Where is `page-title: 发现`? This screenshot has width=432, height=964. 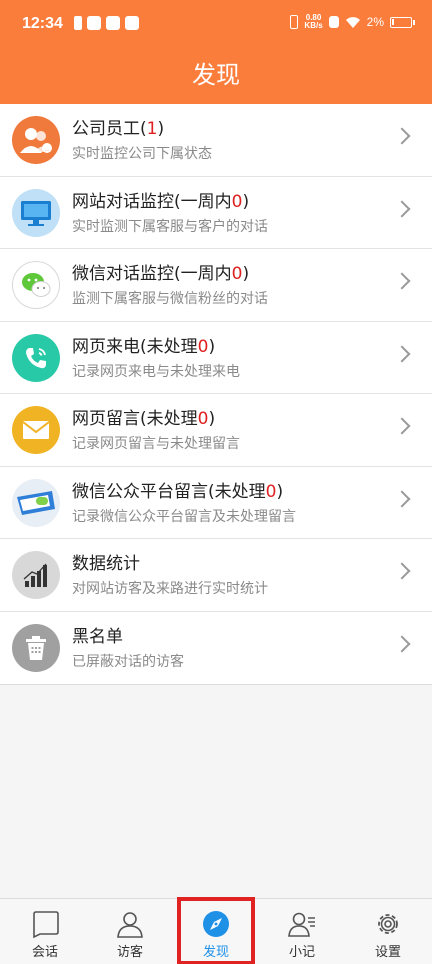
page-title: 发现 is located at coordinates (216, 75).